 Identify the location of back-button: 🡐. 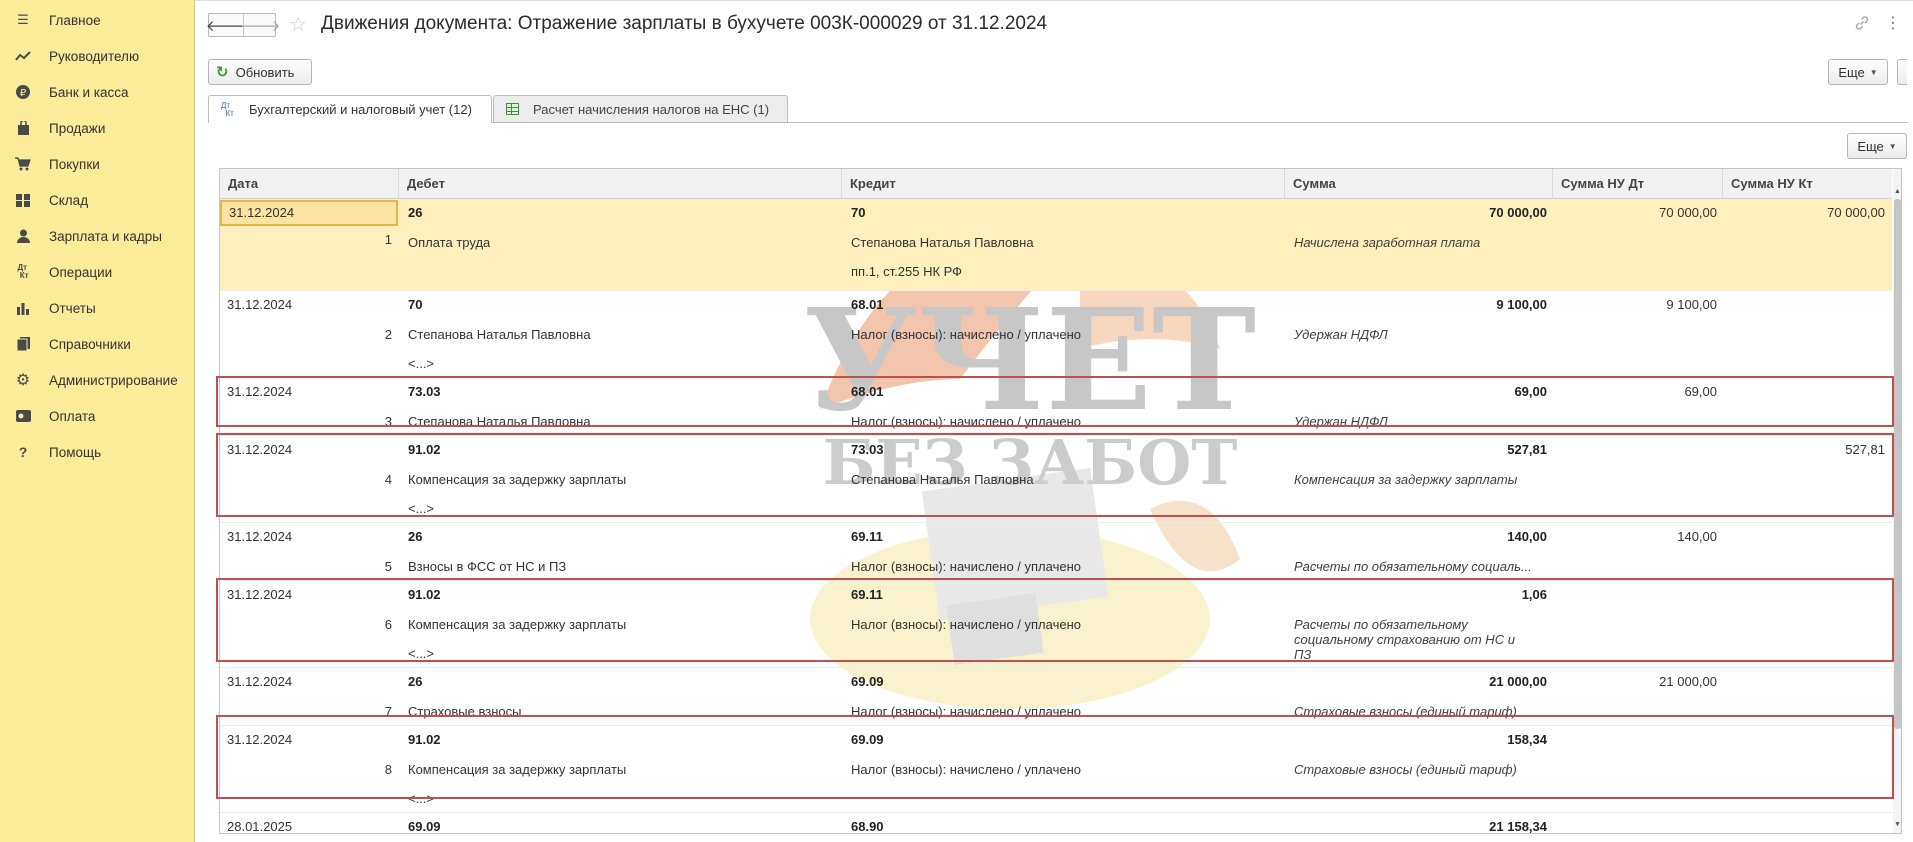
(226, 25).